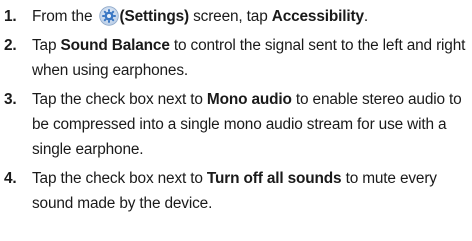  Describe the element at coordinates (230, 16) in the screenshot. I see `step-text-segment: screen, tap` at that location.